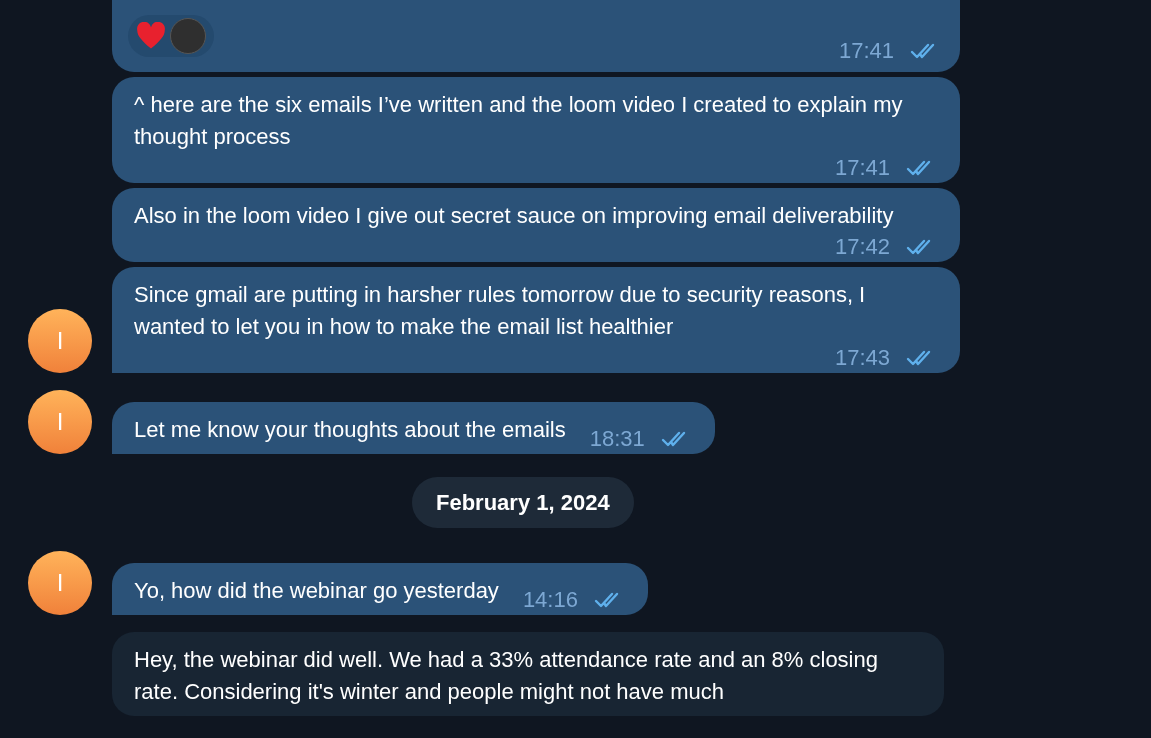  What do you see at coordinates (500, 311) in the screenshot?
I see `message-text: Since gmail are putting in harsher rules tomorrow due to security reasons, I wanted to let you in how to make the email list healthier` at bounding box center [500, 311].